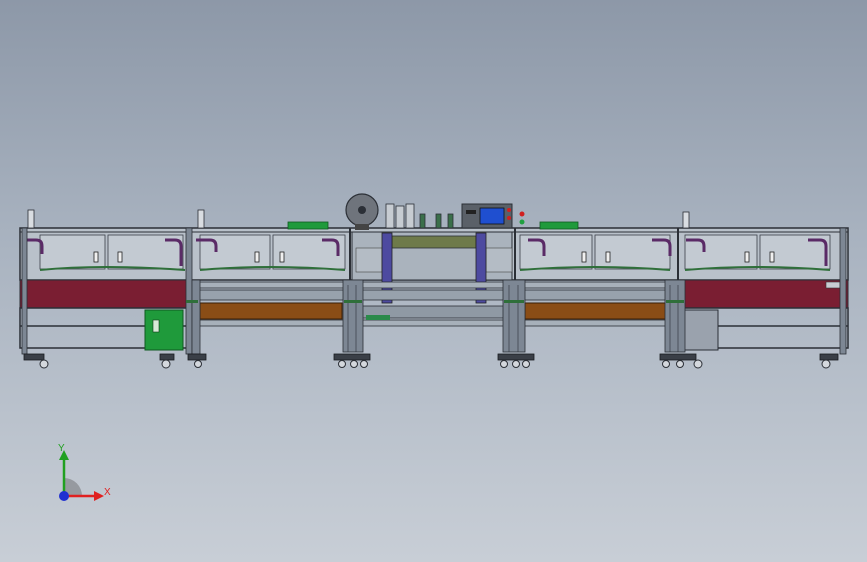 The width and height of the screenshot is (867, 562). What do you see at coordinates (99, 496) in the screenshot?
I see `x-axis-arrow` at bounding box center [99, 496].